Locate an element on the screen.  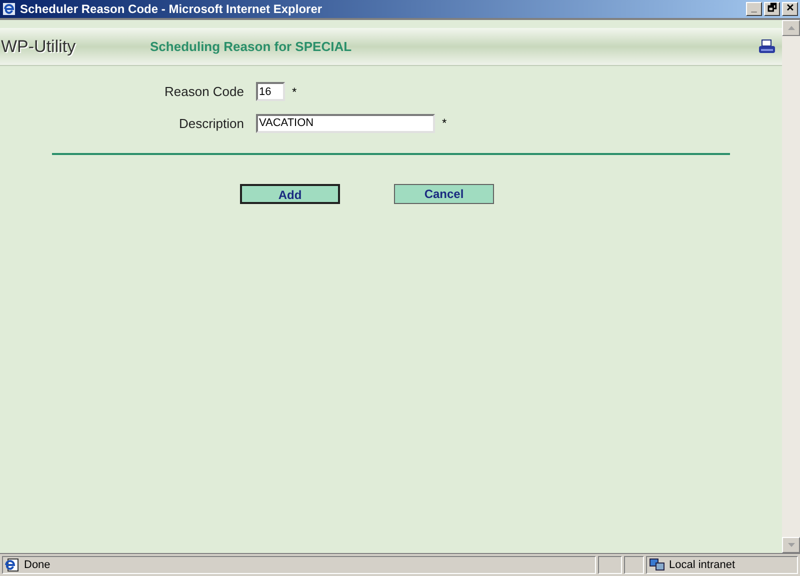
up-arrow-icon is located at coordinates (791, 28).